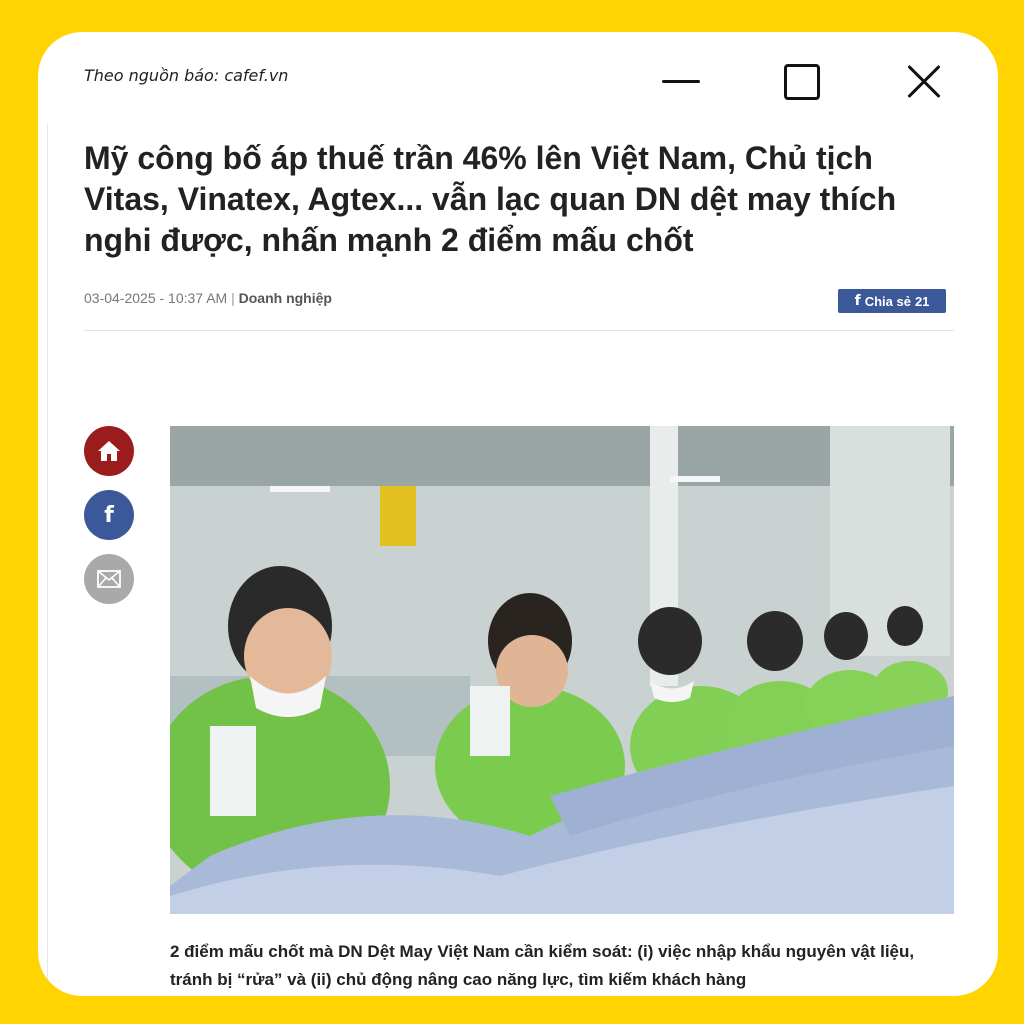  What do you see at coordinates (922, 301) in the screenshot?
I see `share-count: 21` at bounding box center [922, 301].